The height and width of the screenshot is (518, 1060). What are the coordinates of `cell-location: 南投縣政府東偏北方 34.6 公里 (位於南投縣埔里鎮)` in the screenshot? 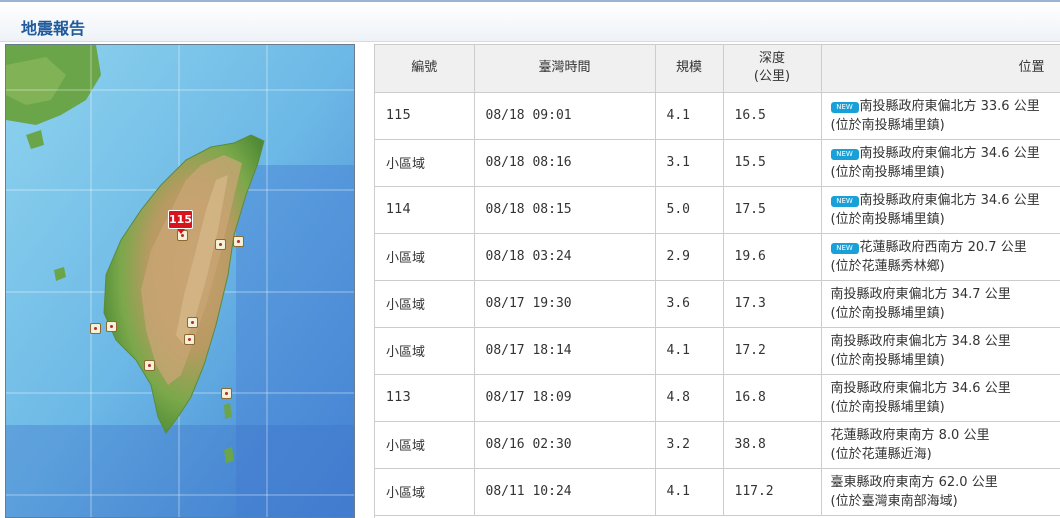 It's located at (940, 398).